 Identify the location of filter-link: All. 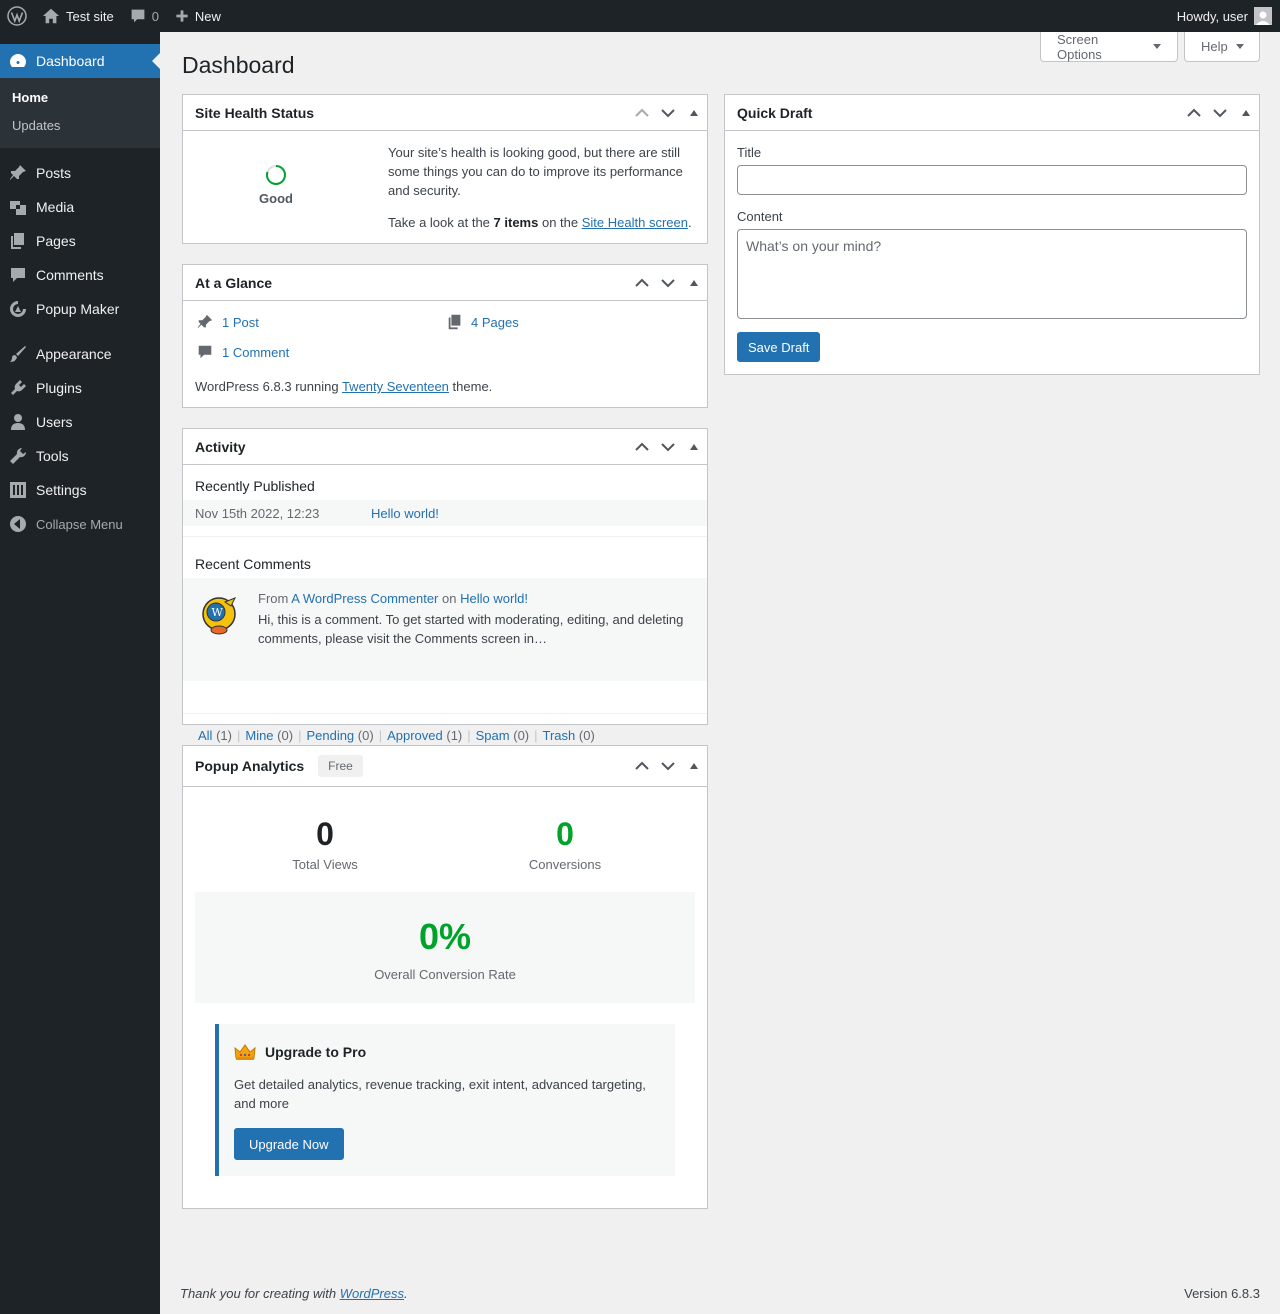
(205, 735).